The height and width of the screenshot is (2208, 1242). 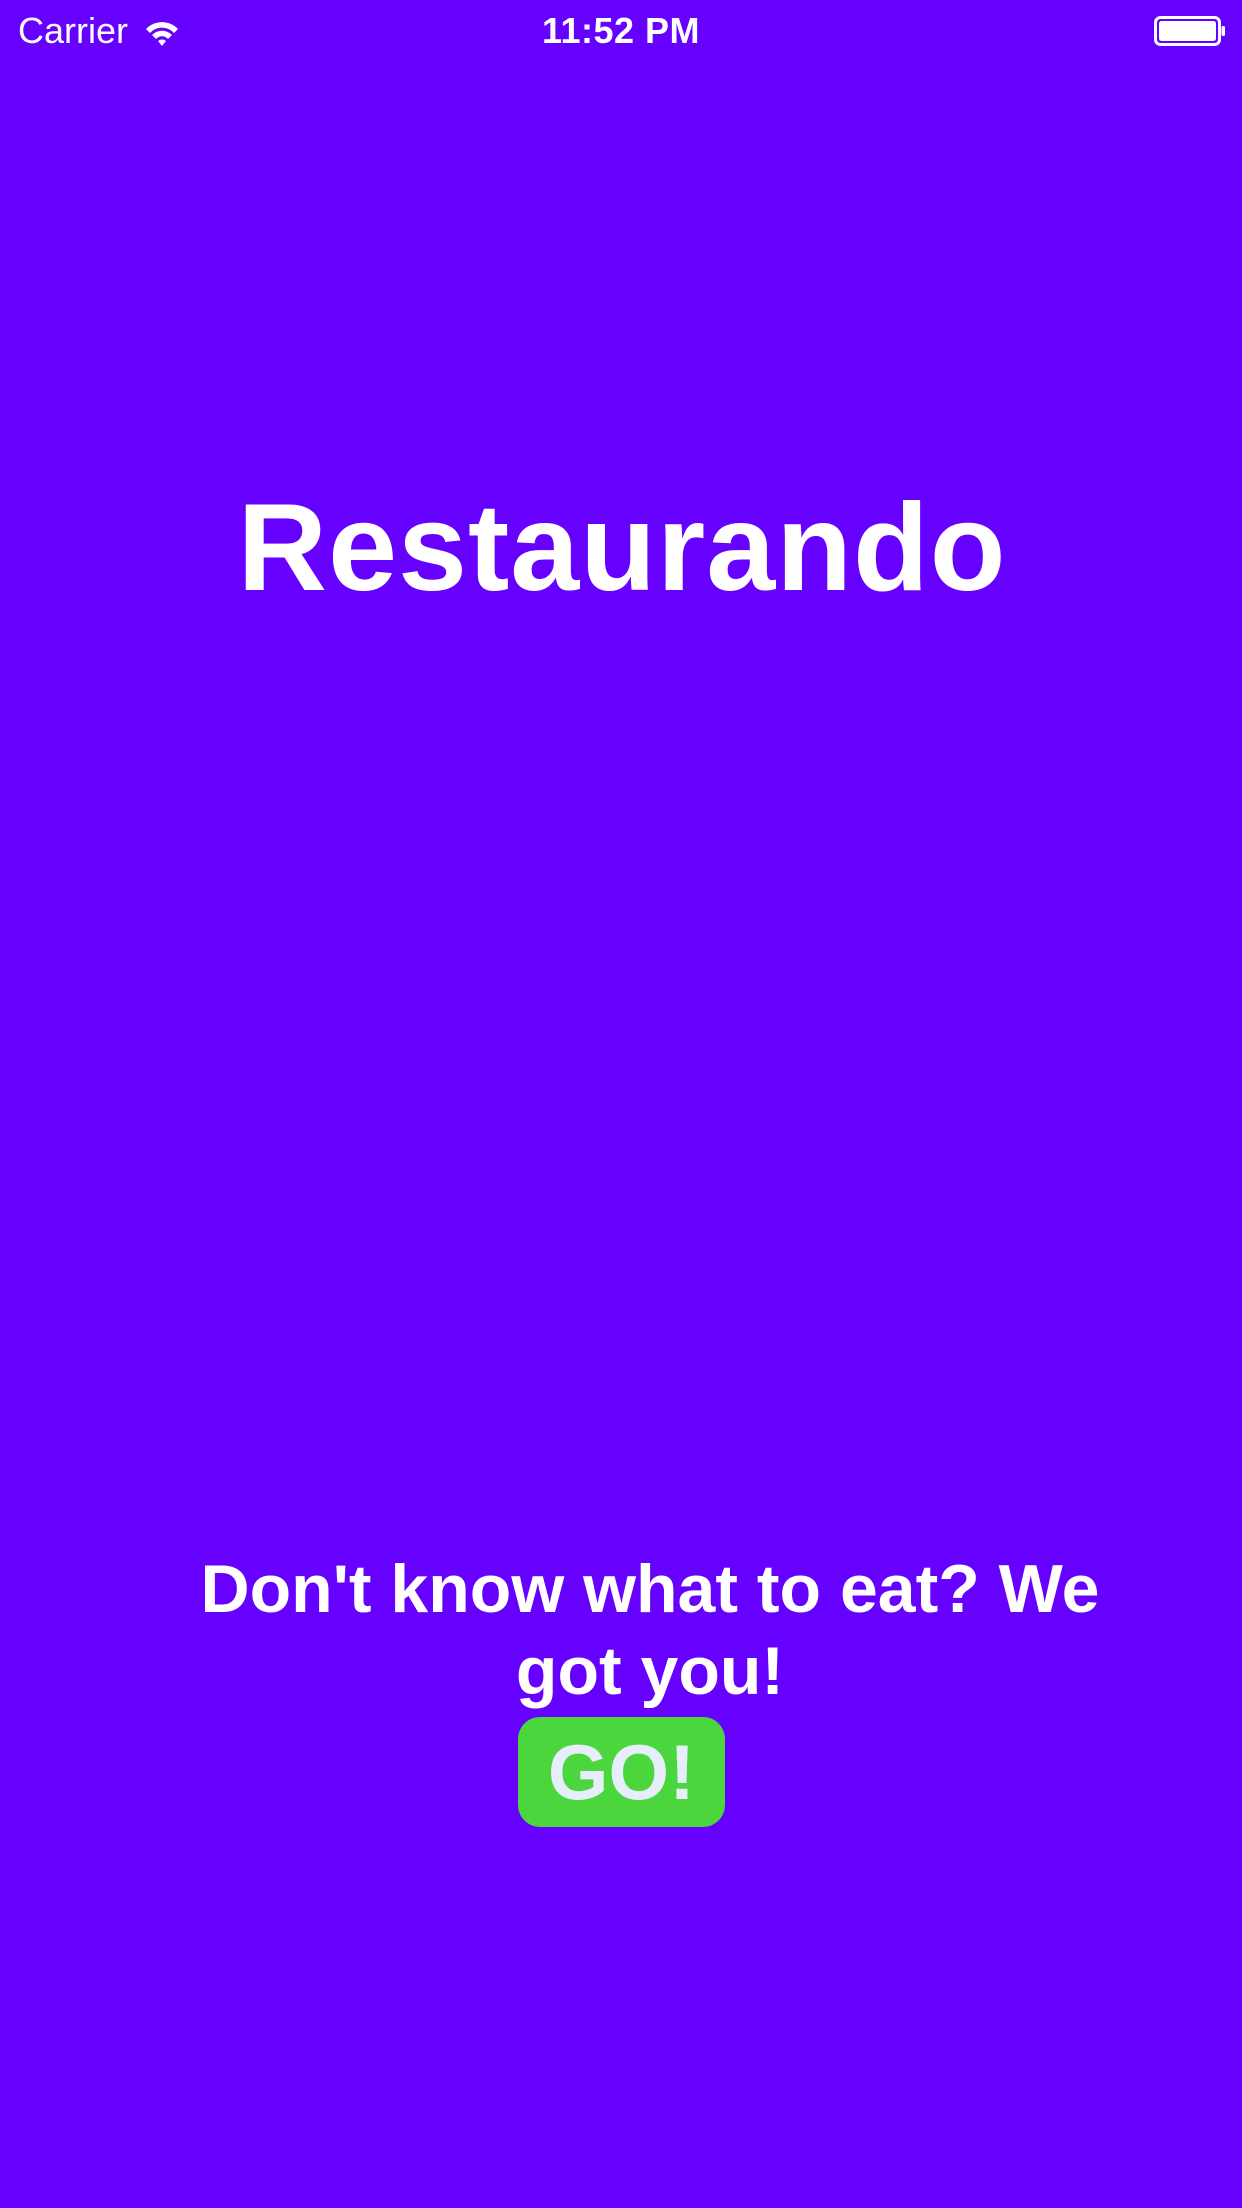 What do you see at coordinates (622, 548) in the screenshot?
I see `app-title: Restaurando` at bounding box center [622, 548].